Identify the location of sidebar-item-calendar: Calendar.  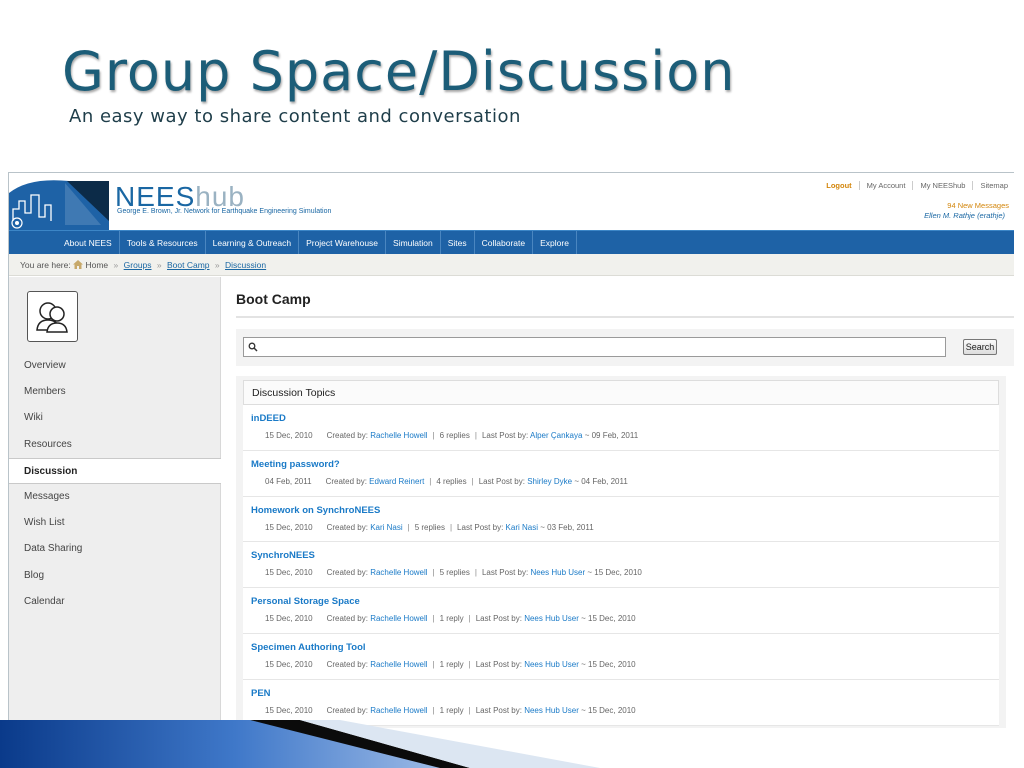
(115, 602).